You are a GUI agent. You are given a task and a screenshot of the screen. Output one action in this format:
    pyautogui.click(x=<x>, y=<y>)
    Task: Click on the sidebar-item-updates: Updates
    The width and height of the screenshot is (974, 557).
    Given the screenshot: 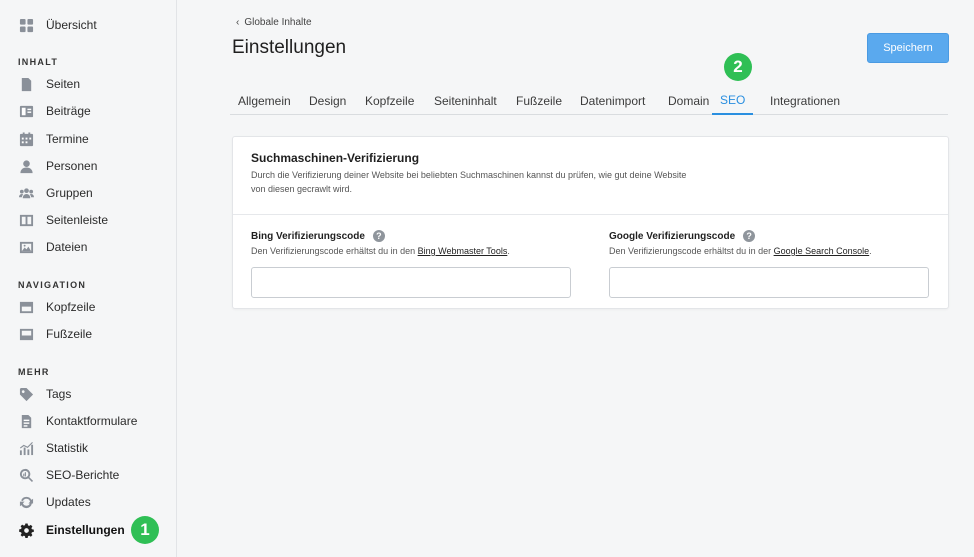 What is the action you would take?
    pyautogui.click(x=55, y=502)
    